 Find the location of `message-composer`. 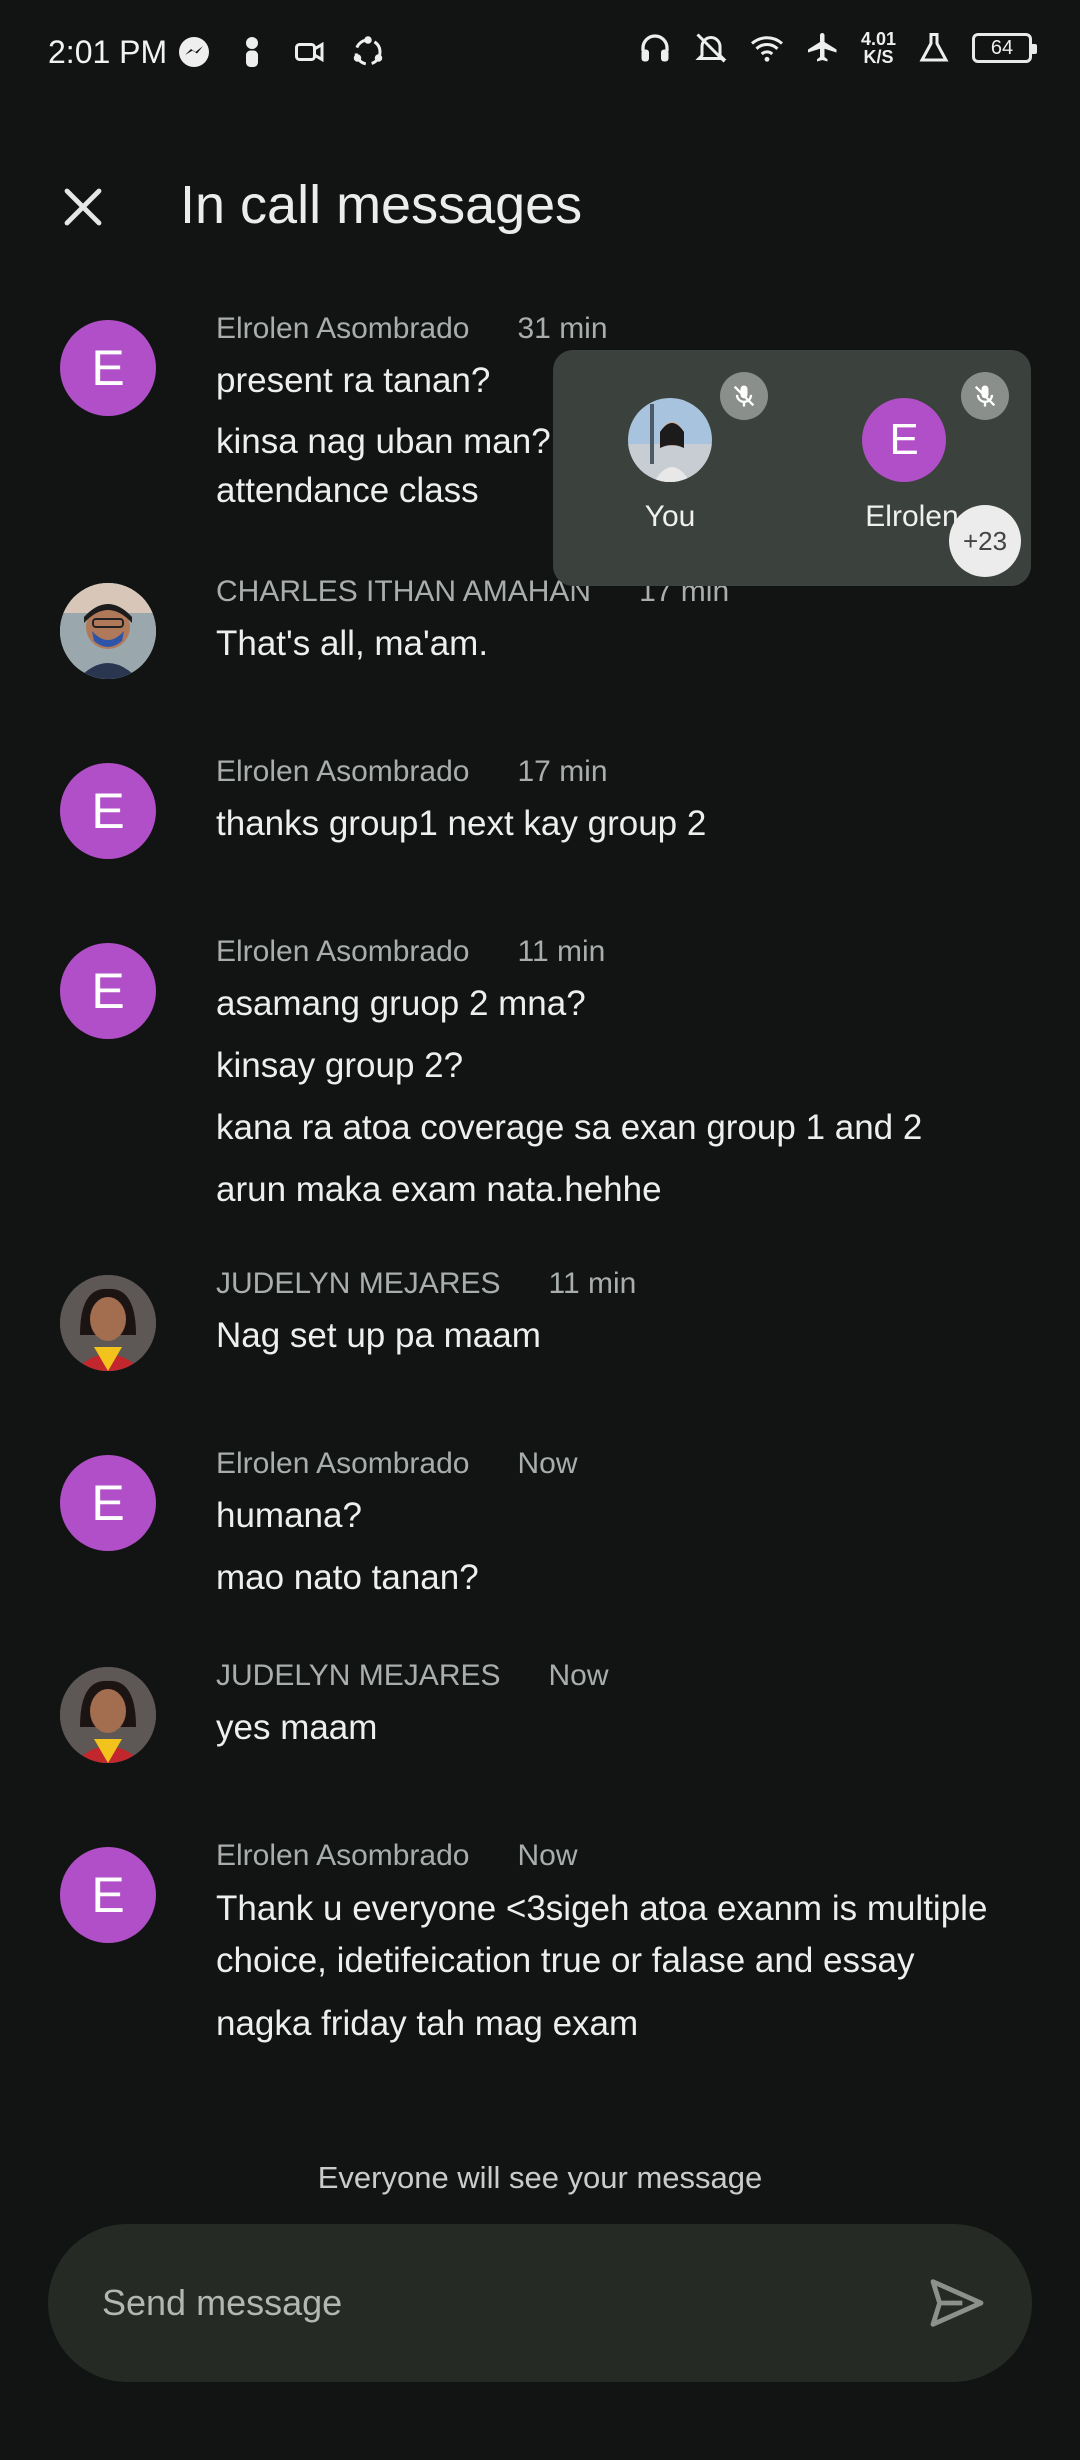

message-composer is located at coordinates (540, 2303).